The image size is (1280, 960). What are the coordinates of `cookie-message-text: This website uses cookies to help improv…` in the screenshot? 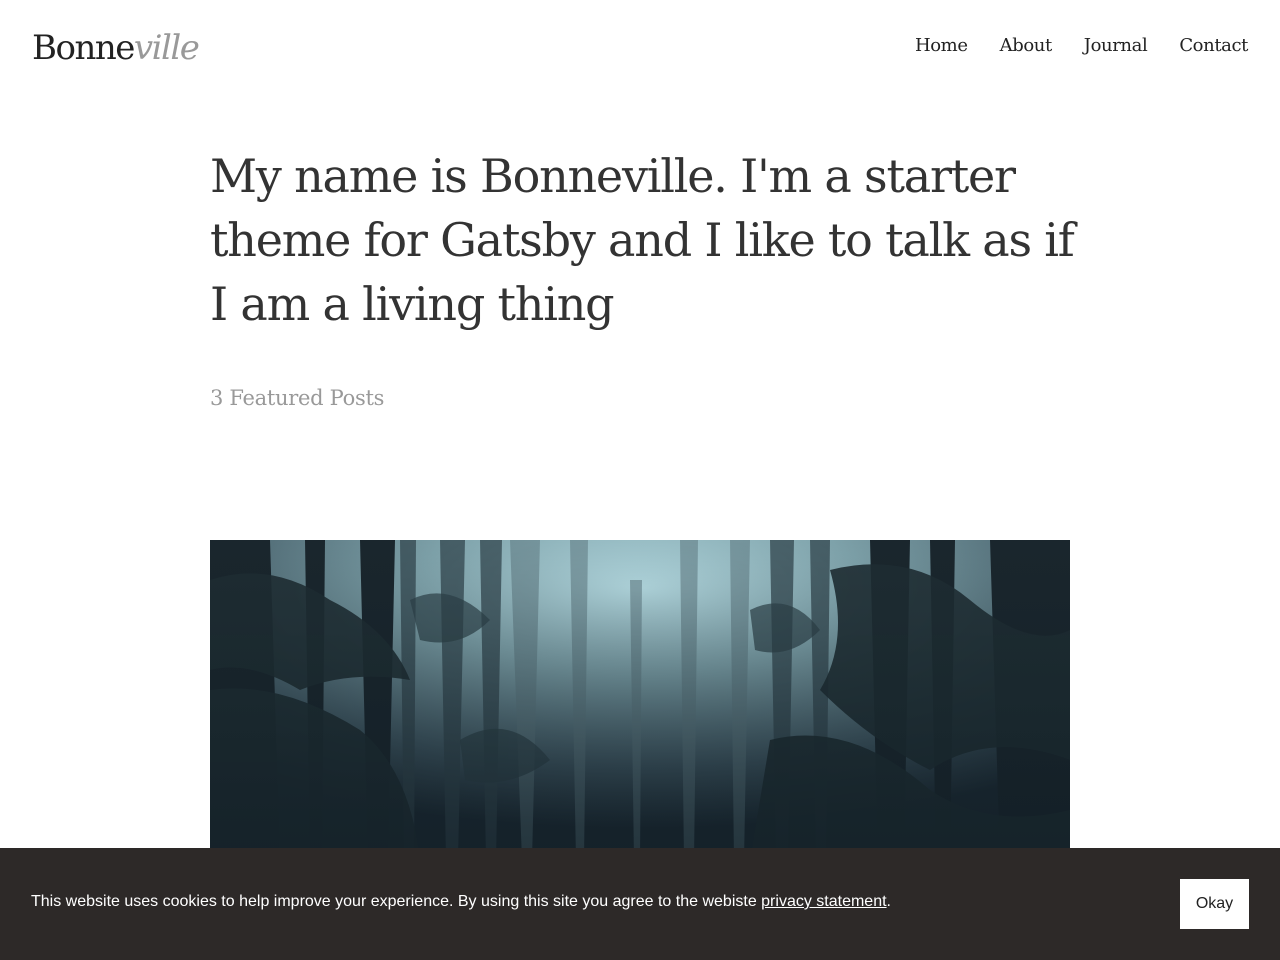 It's located at (396, 901).